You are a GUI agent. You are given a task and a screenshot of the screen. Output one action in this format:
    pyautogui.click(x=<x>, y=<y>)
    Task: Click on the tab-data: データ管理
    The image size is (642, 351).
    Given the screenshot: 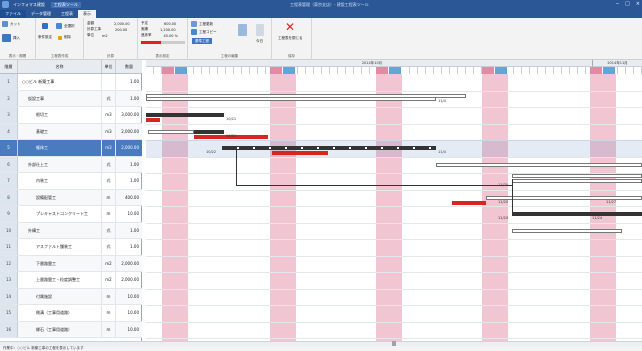 What is the action you would take?
    pyautogui.click(x=41, y=14)
    